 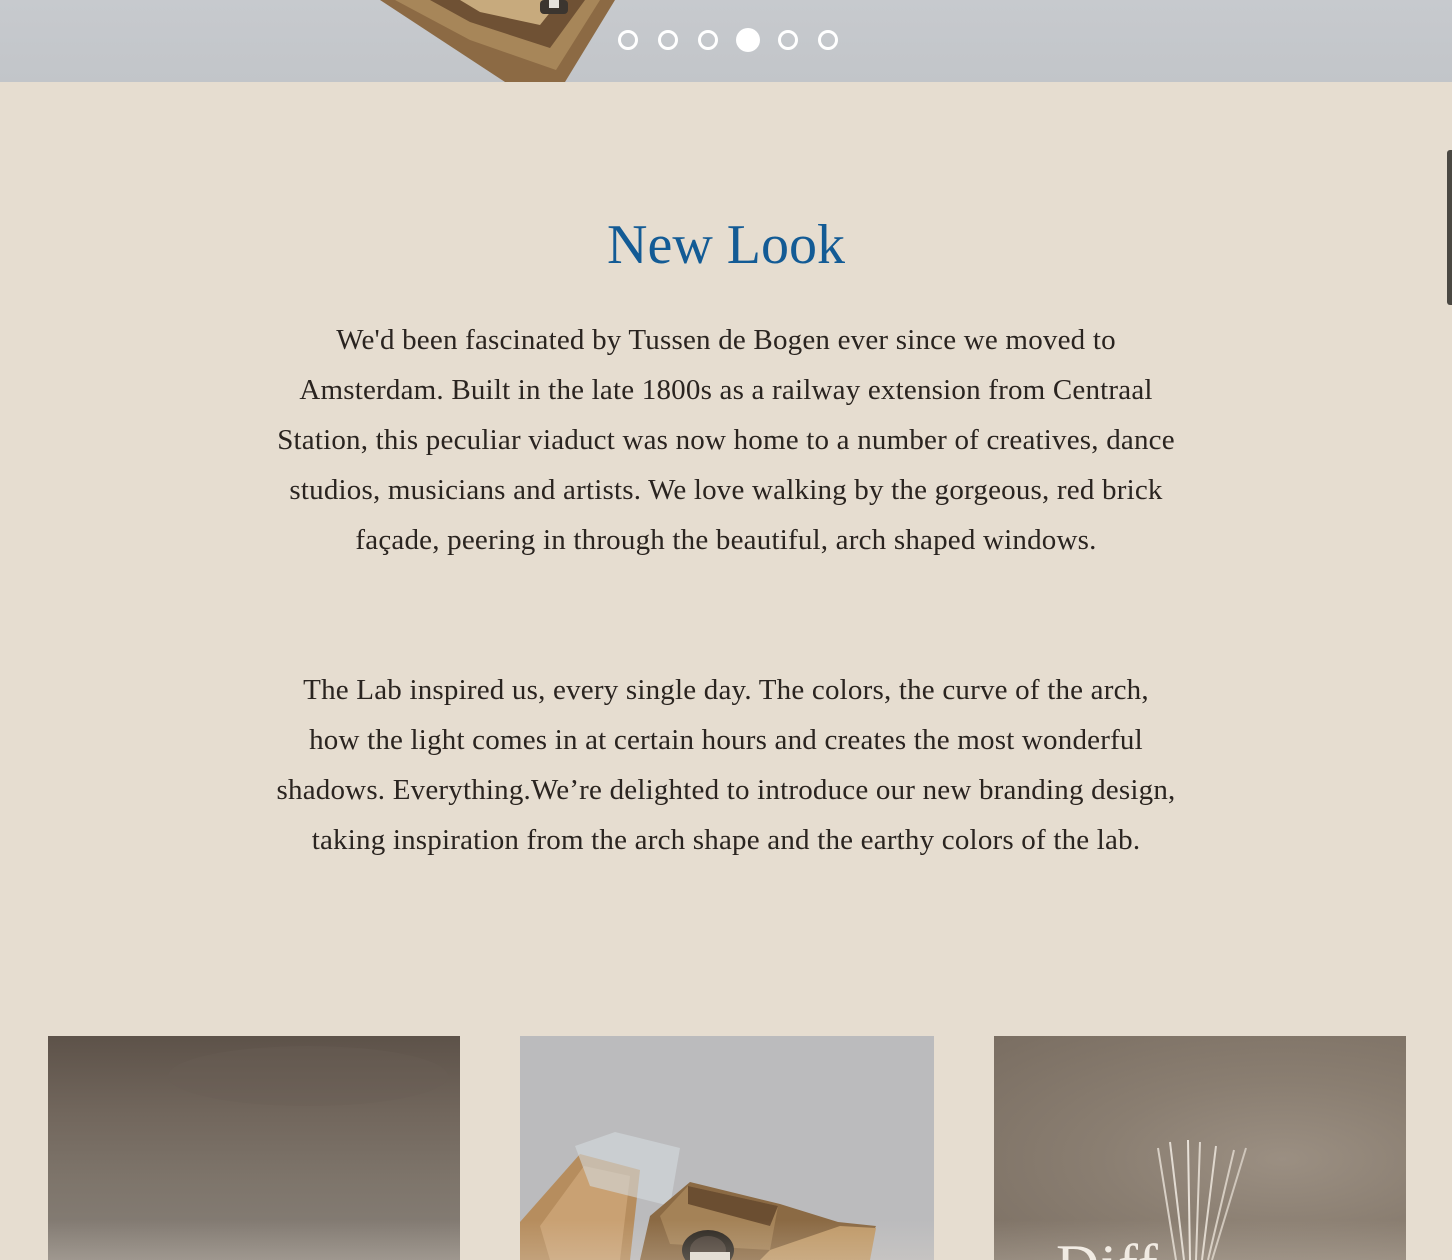 What do you see at coordinates (726, 245) in the screenshot?
I see `section-title: New Look` at bounding box center [726, 245].